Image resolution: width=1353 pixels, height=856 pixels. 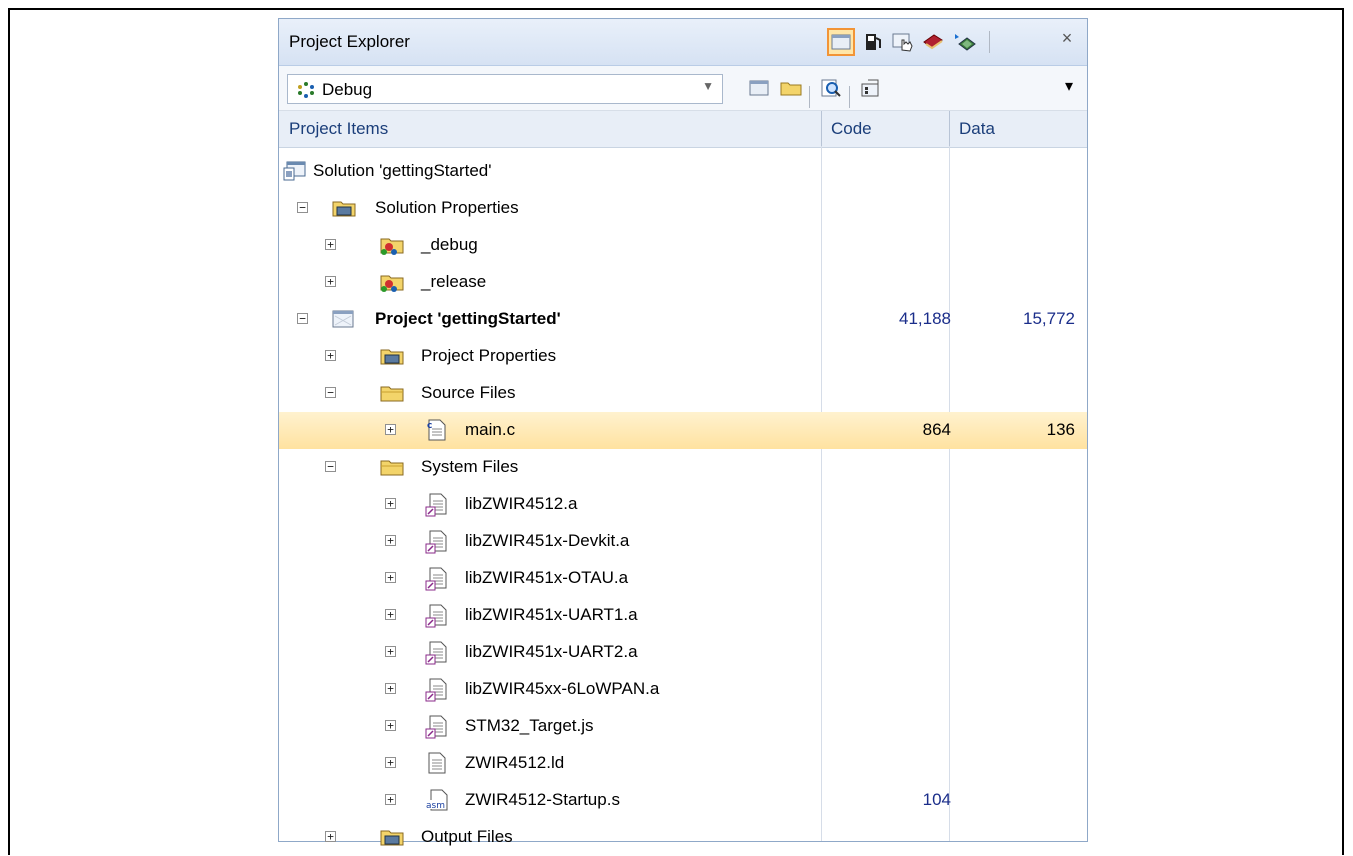 What do you see at coordinates (683, 393) in the screenshot?
I see `tree-row: − Source Files` at bounding box center [683, 393].